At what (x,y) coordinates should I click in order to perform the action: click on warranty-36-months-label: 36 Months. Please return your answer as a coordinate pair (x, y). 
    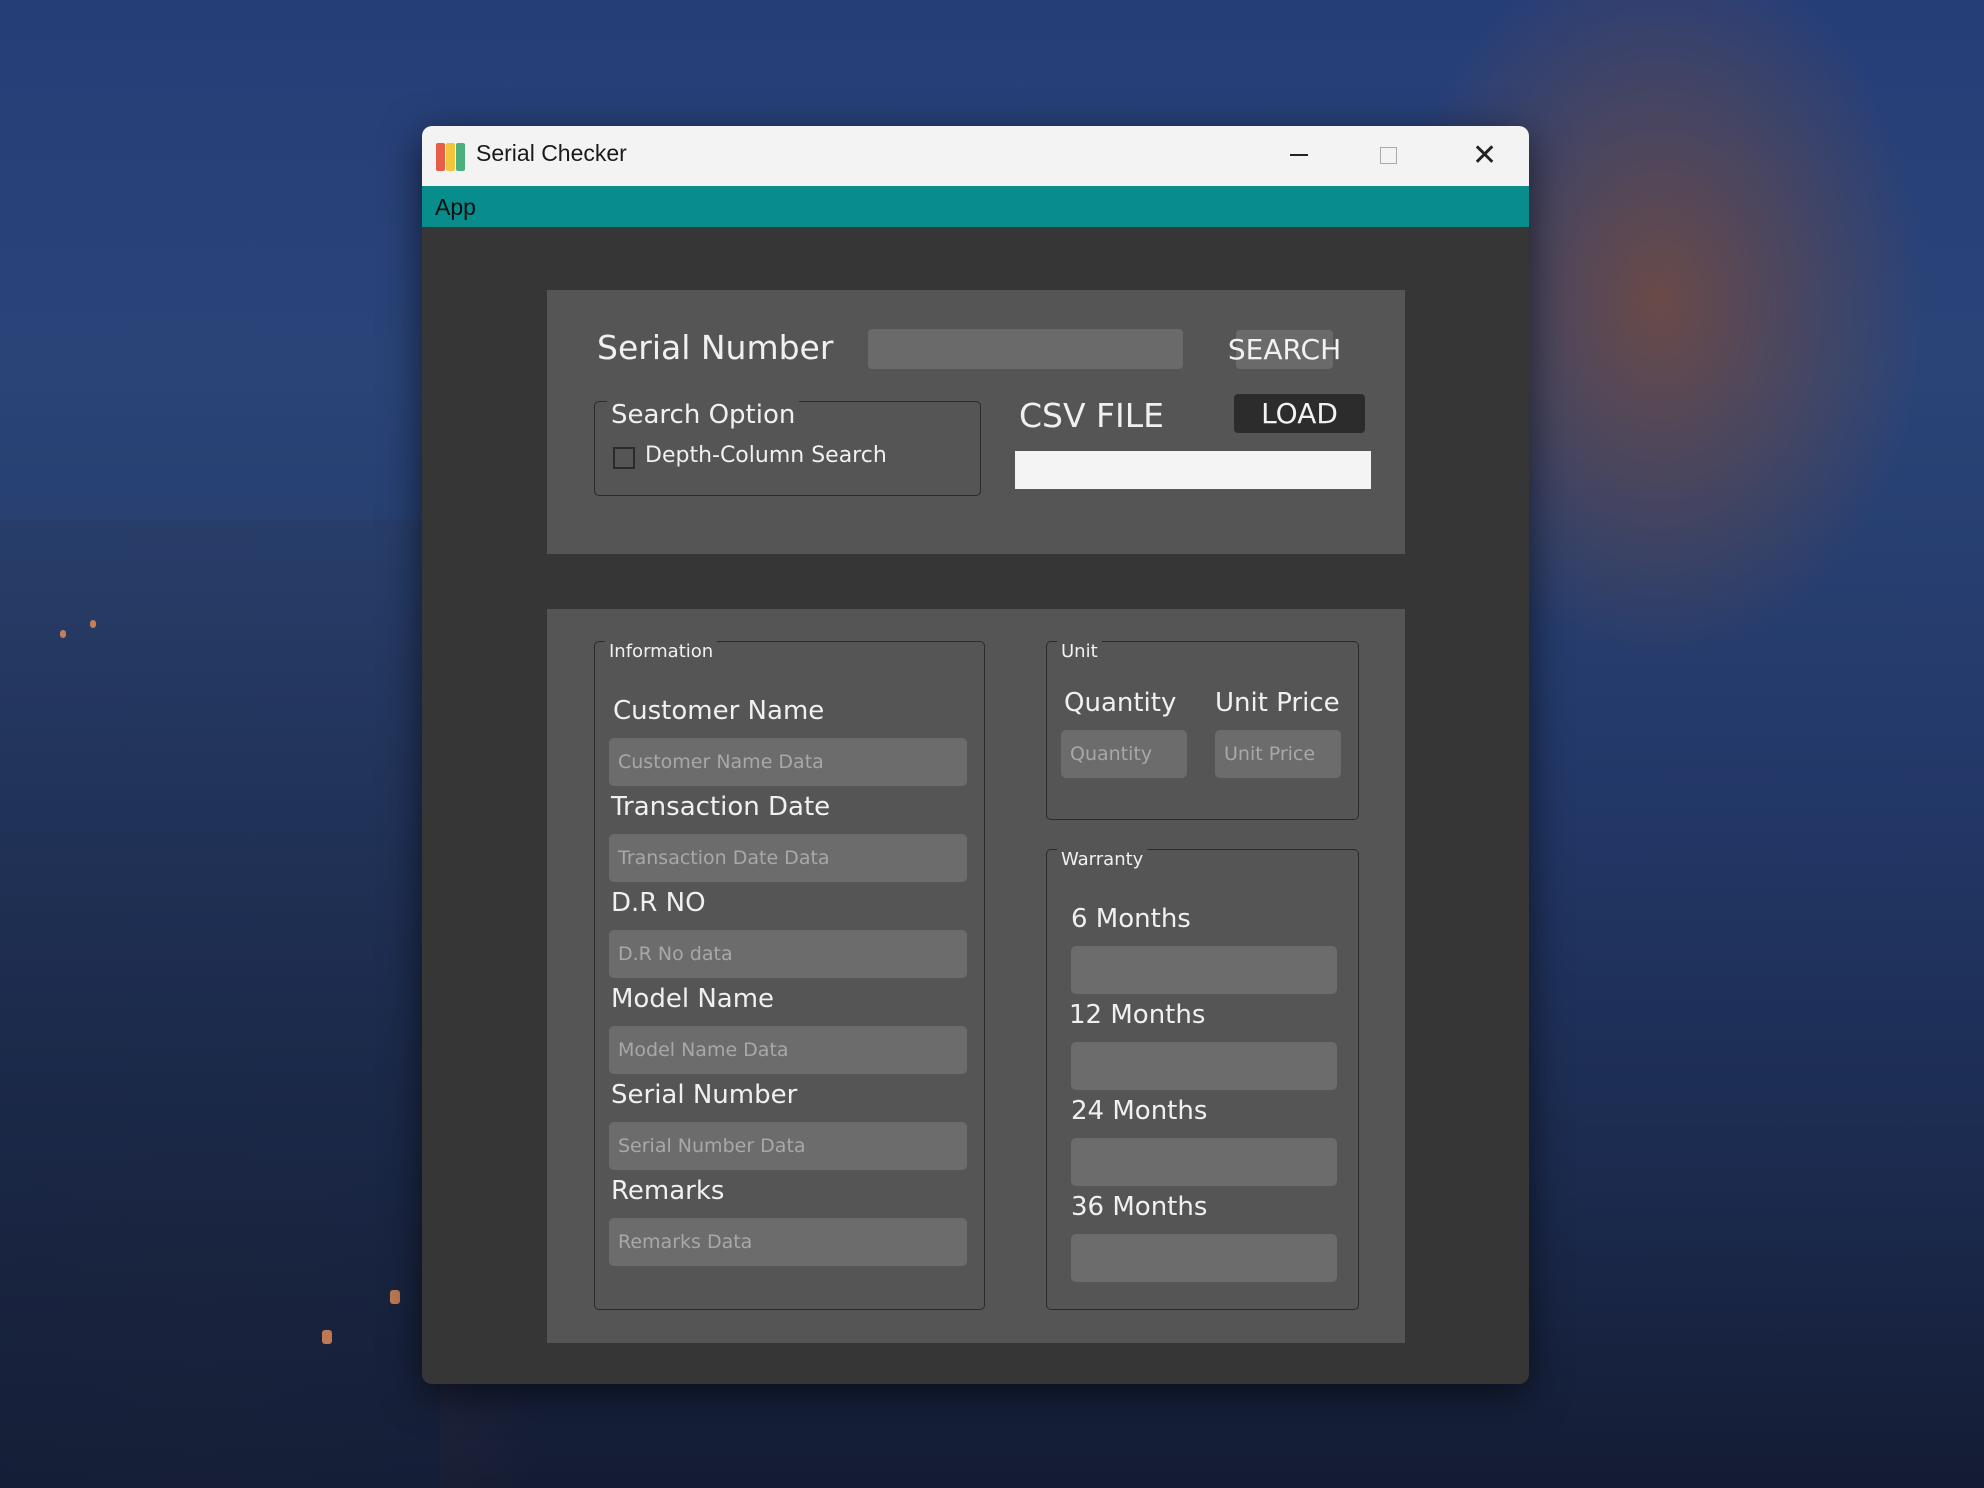
    Looking at the image, I should click on (1139, 1207).